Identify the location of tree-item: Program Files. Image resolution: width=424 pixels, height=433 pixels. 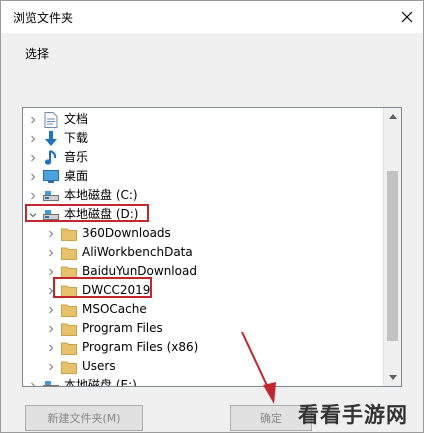
(203, 328).